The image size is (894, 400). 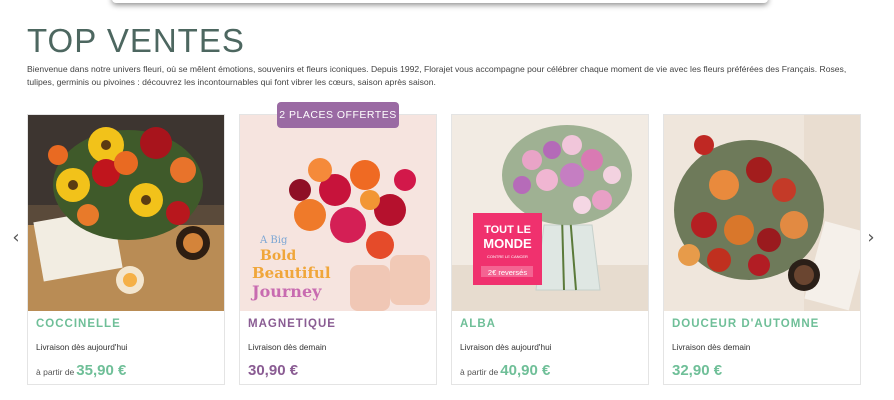 I want to click on product-name: ALBA, so click(x=478, y=324).